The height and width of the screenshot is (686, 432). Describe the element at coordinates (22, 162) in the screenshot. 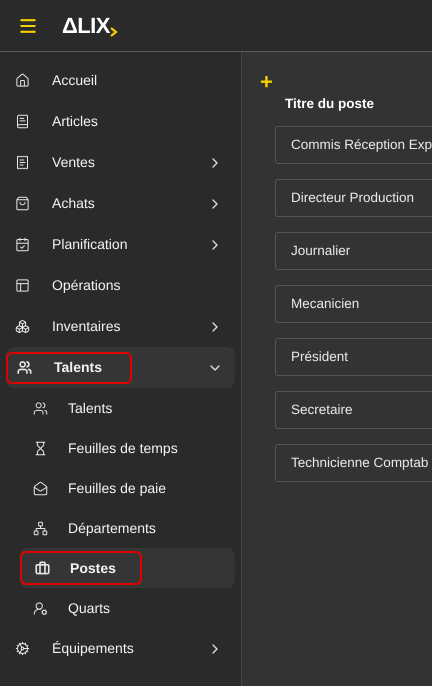

I see `receipt-icon` at that location.